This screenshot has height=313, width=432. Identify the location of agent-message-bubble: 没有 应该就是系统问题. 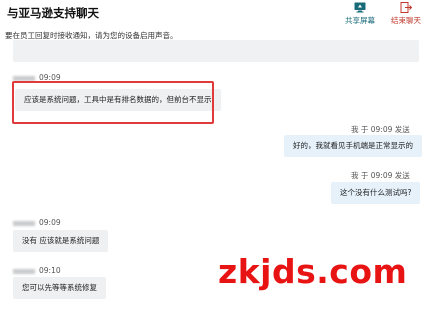
(61, 241).